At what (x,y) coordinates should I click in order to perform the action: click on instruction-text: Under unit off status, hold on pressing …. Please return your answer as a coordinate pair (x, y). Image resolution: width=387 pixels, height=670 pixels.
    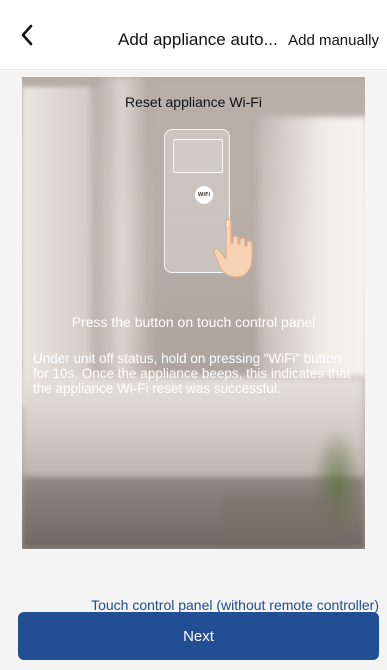
    Looking at the image, I should click on (192, 373).